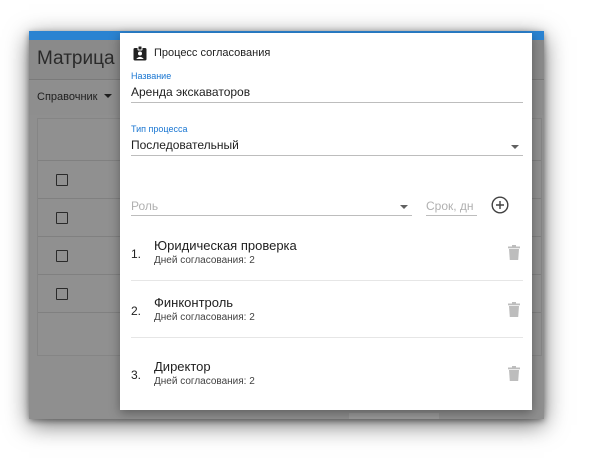  I want to click on term-days-underline, so click(451, 215).